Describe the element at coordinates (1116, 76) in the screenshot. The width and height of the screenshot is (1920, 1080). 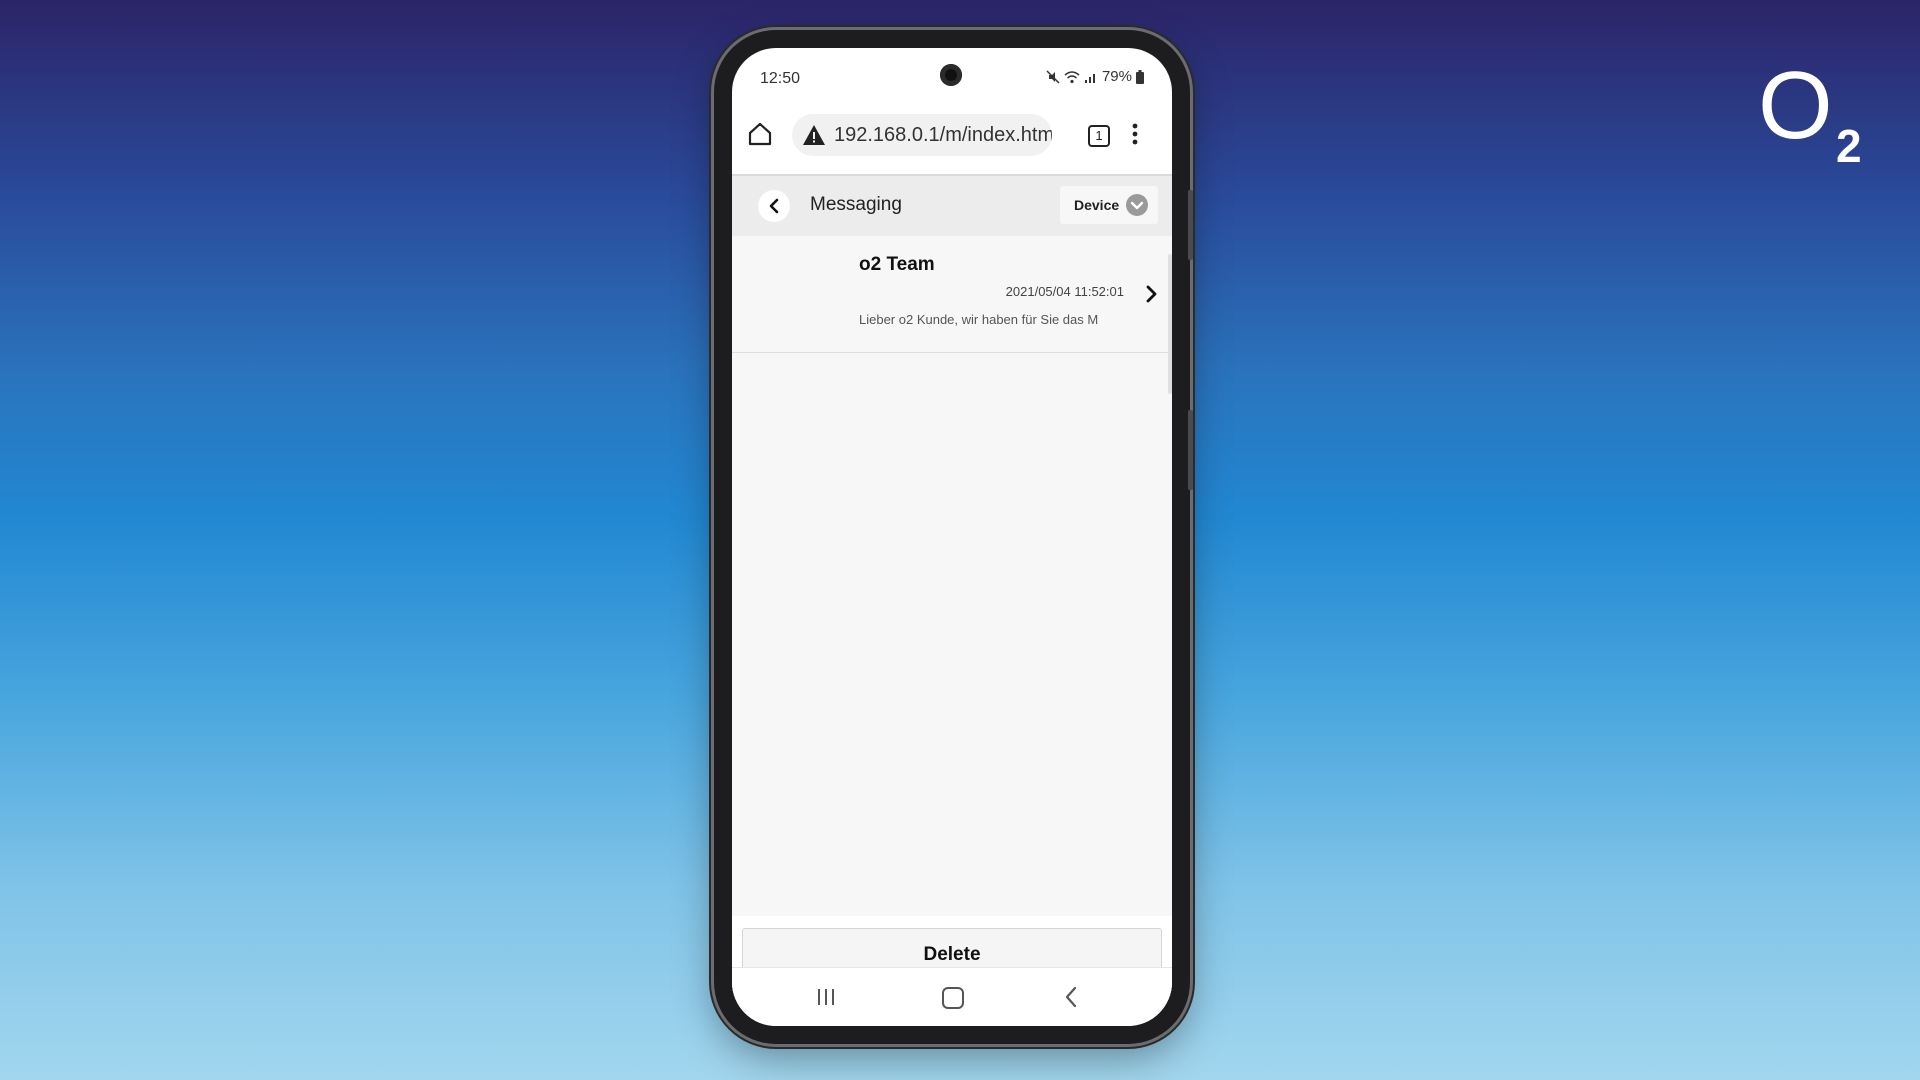
I see `battery-percent: 79%` at that location.